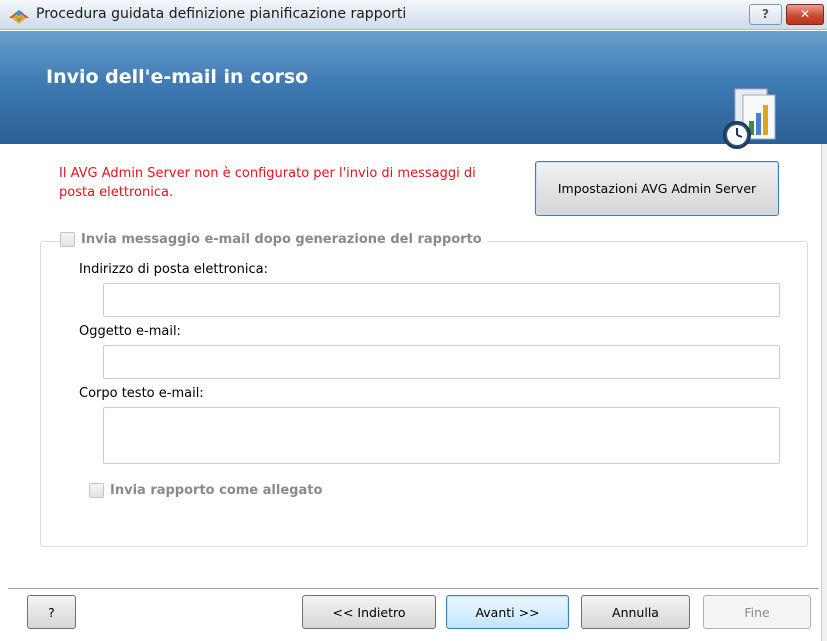  I want to click on email-address-label: Indirizzo di posta elettronica:, so click(173, 269).